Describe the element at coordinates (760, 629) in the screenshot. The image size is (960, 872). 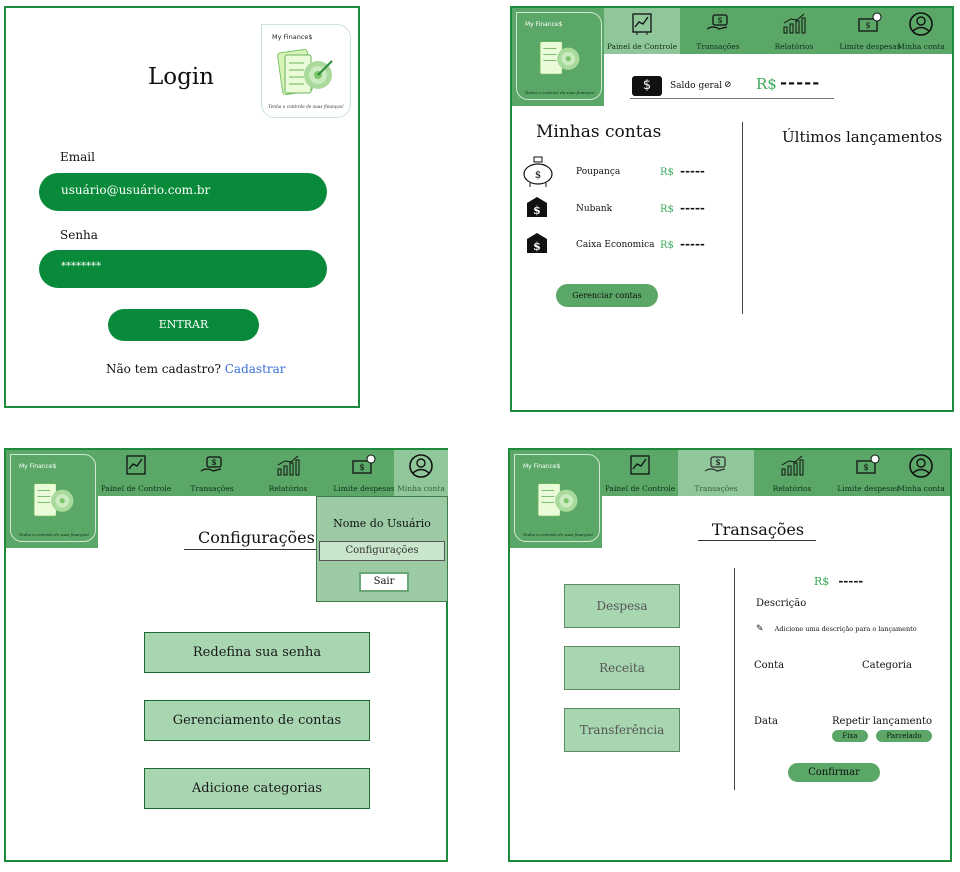
I see `pencil-icon: ✎` at that location.